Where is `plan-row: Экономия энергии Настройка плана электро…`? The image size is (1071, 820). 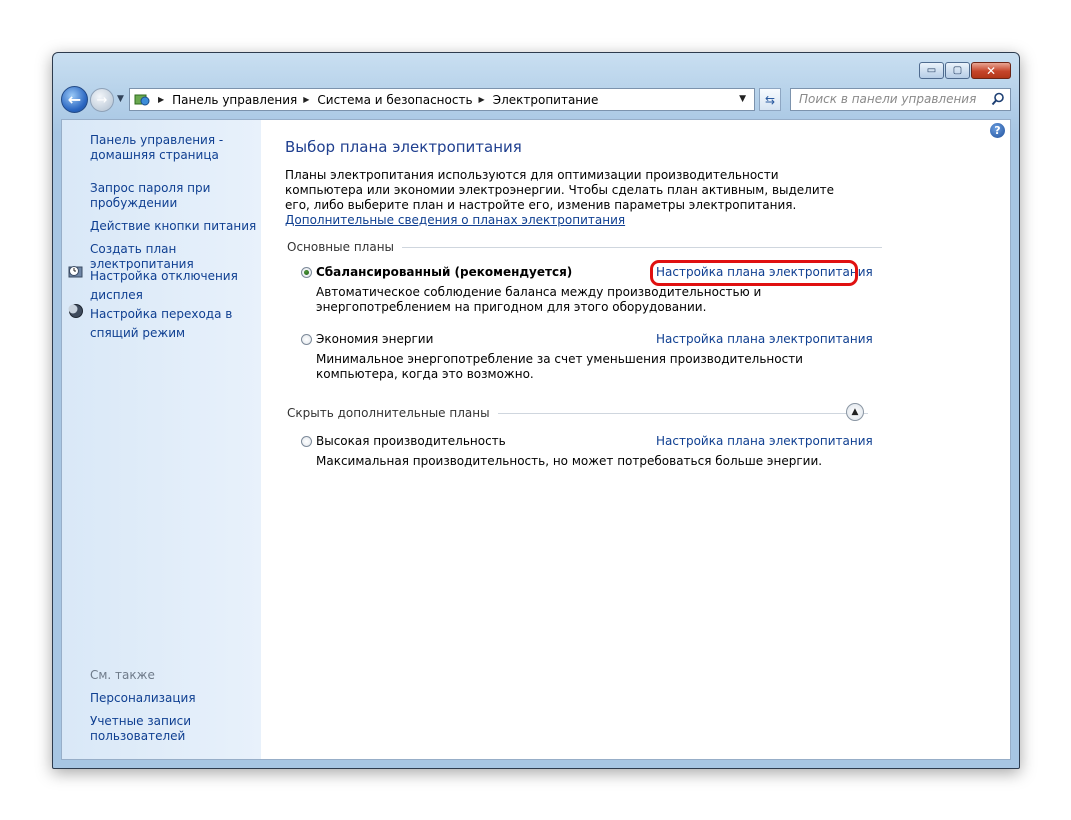 plan-row: Экономия энергии Настройка плана электро… is located at coordinates (587, 340).